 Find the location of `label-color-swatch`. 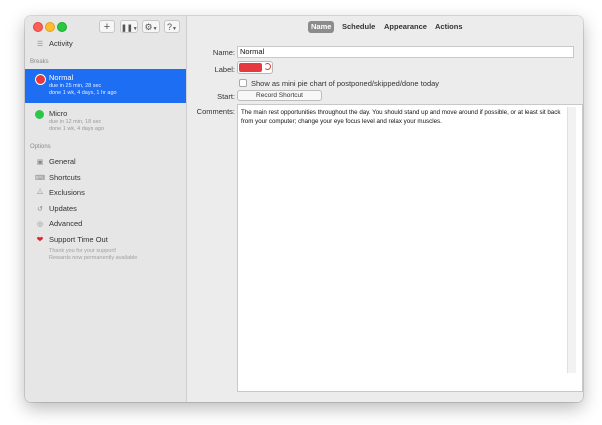

label-color-swatch is located at coordinates (250, 67).